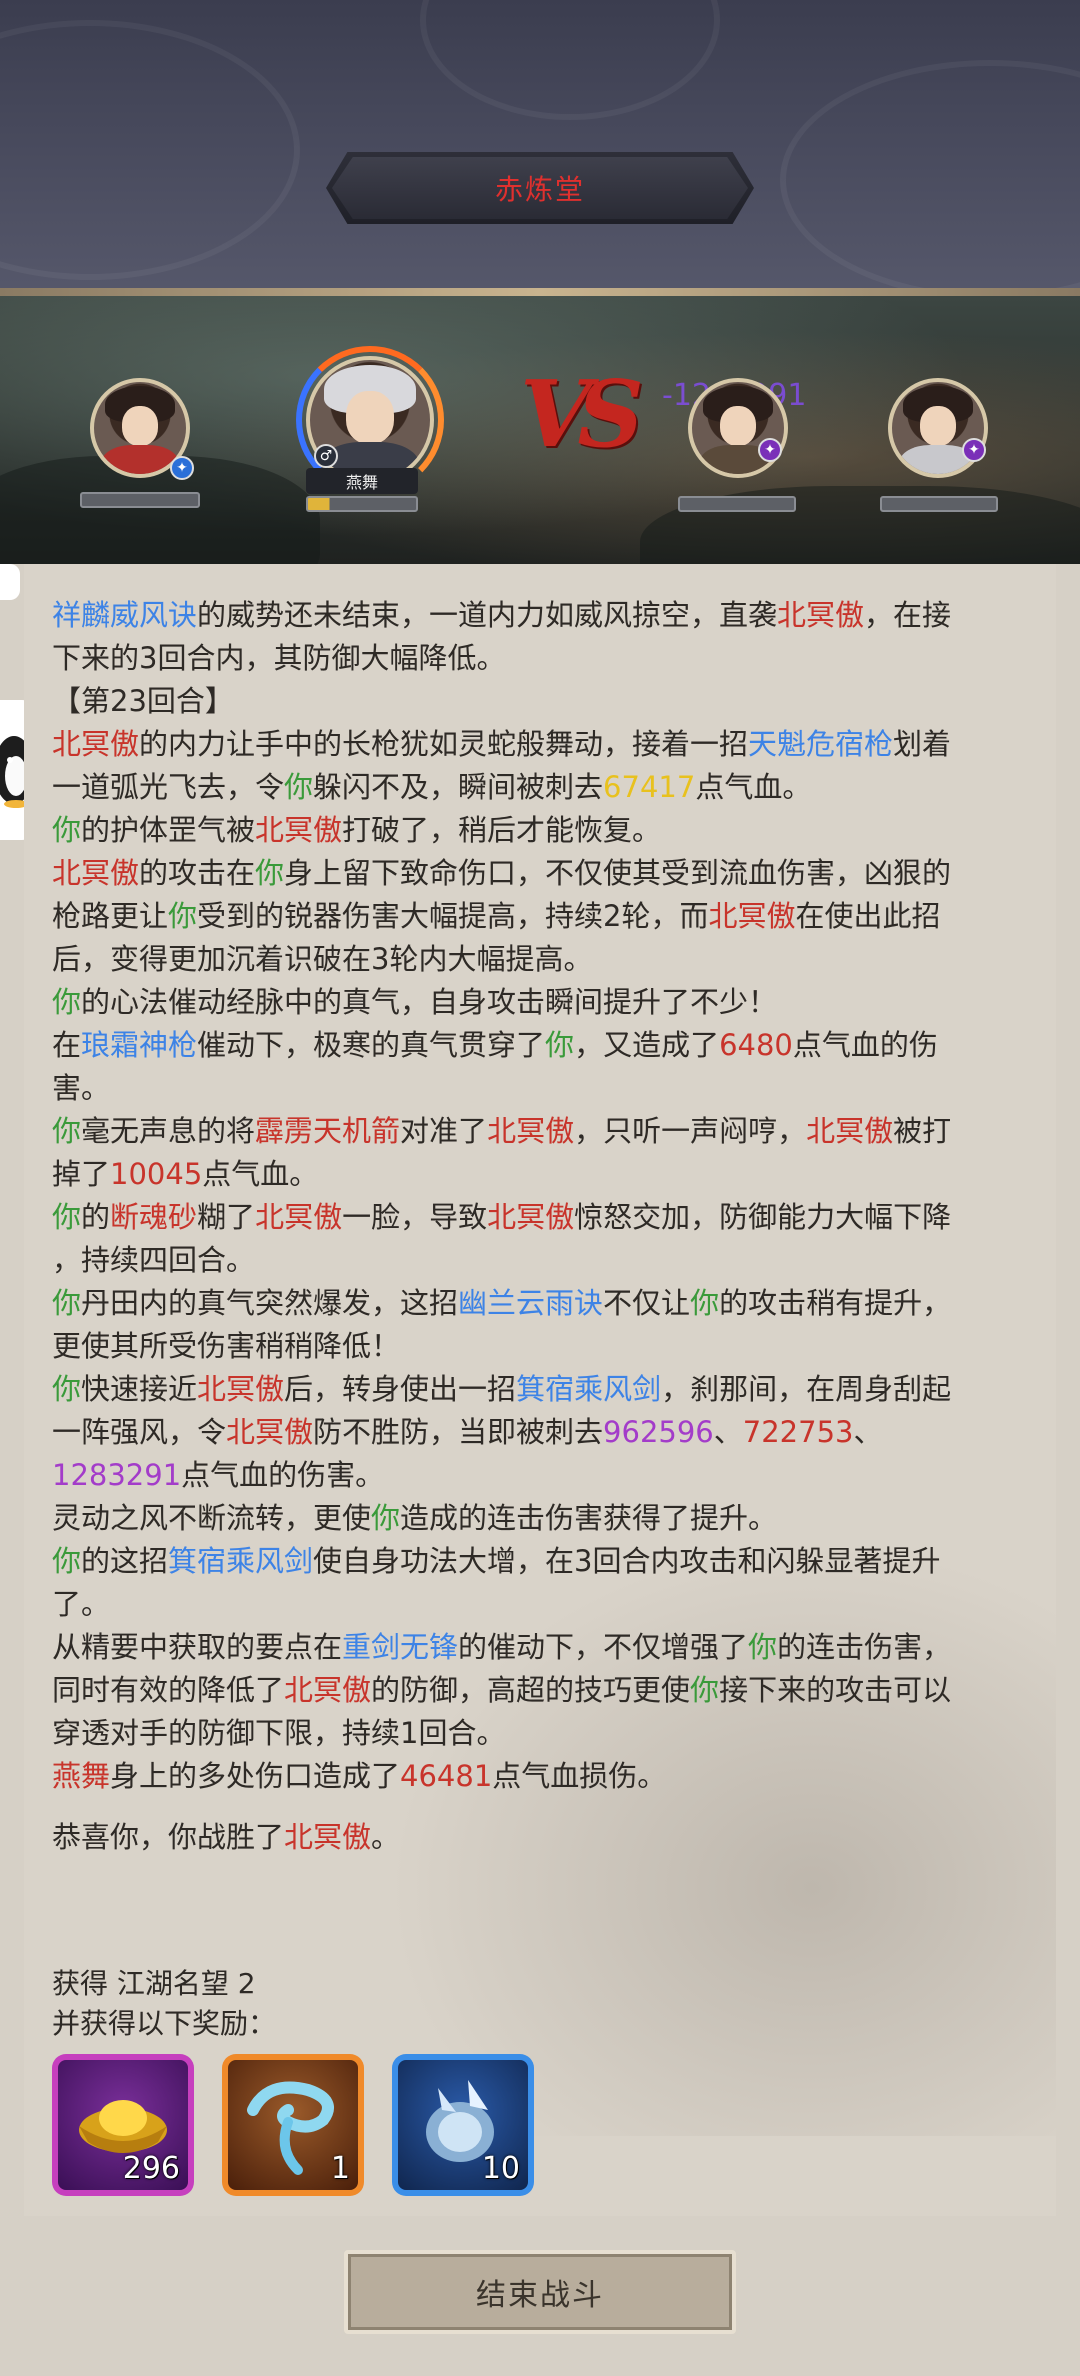 This screenshot has width=1080, height=2376. What do you see at coordinates (798, 1432) in the screenshot?
I see `log-segment: 722753` at bounding box center [798, 1432].